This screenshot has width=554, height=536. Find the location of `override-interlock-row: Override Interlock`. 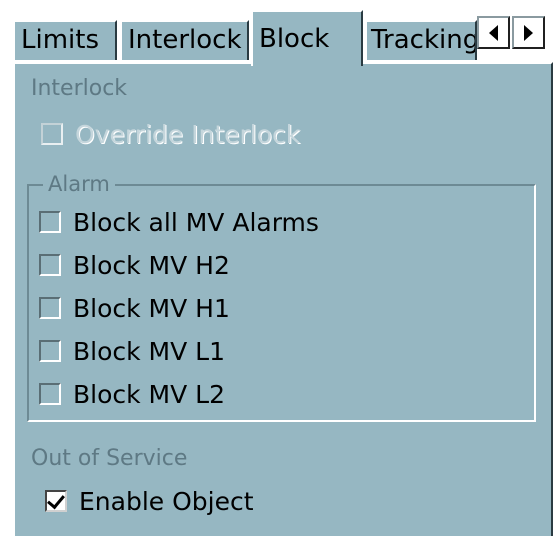

override-interlock-row: Override Interlock is located at coordinates (170, 134).